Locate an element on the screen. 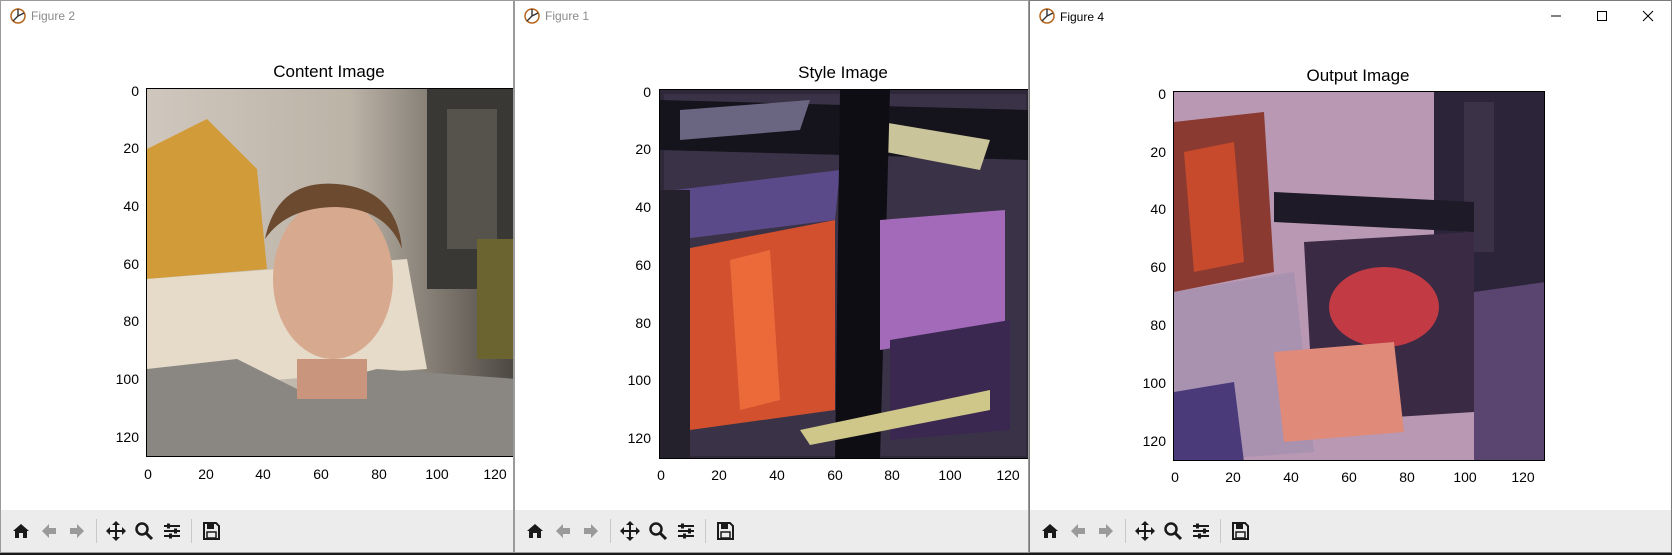 Image resolution: width=1672 pixels, height=555 pixels. minimize-button is located at coordinates (1556, 16).